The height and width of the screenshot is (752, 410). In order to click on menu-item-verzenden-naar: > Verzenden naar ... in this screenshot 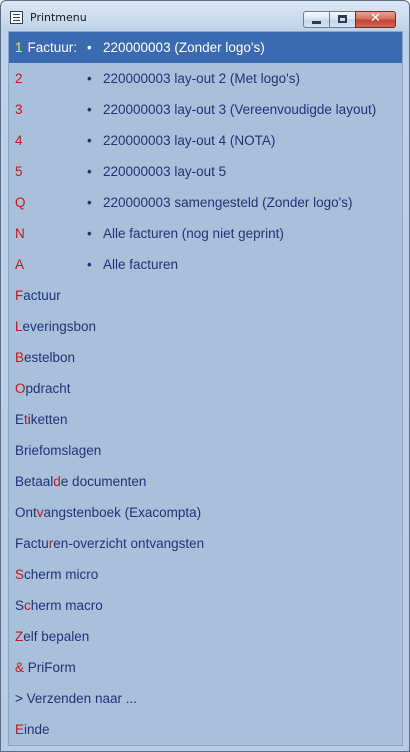, I will do `click(205, 698)`.